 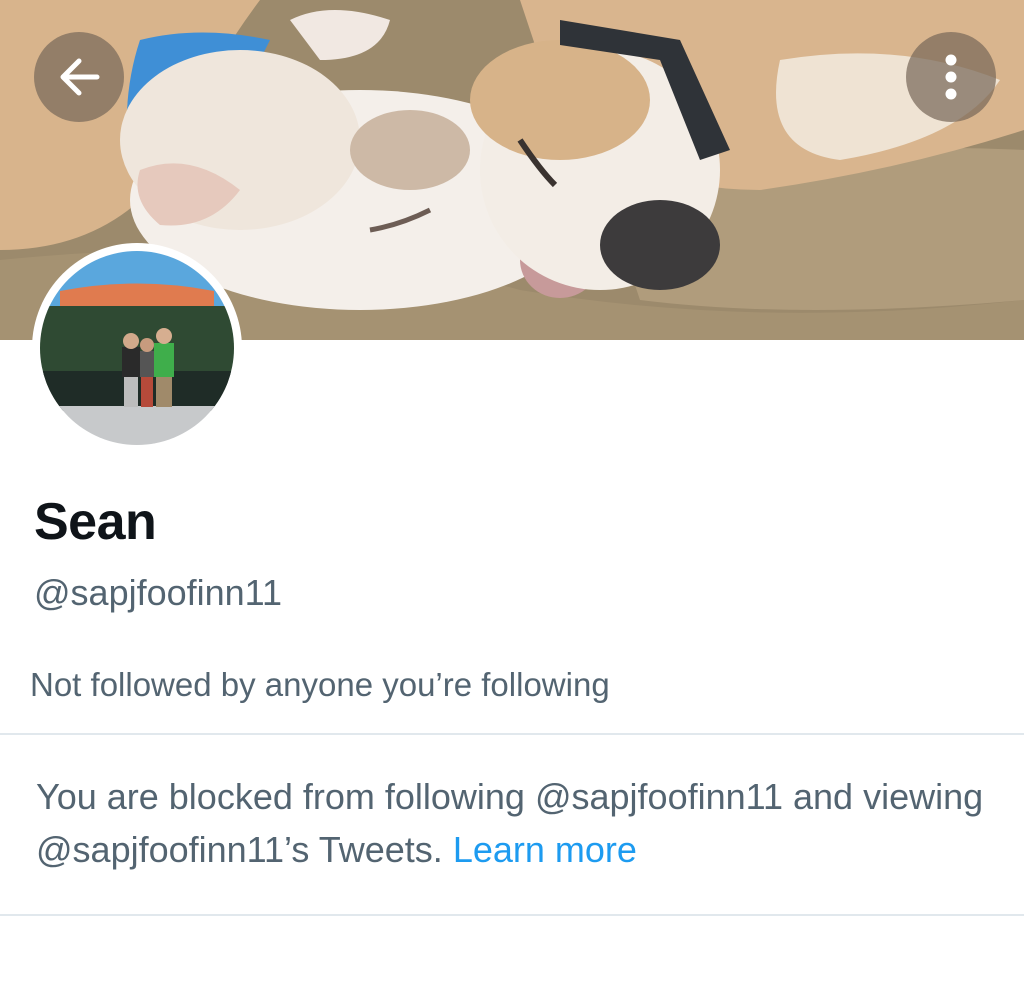 I want to click on learn-more-link: Learn more, so click(x=545, y=849).